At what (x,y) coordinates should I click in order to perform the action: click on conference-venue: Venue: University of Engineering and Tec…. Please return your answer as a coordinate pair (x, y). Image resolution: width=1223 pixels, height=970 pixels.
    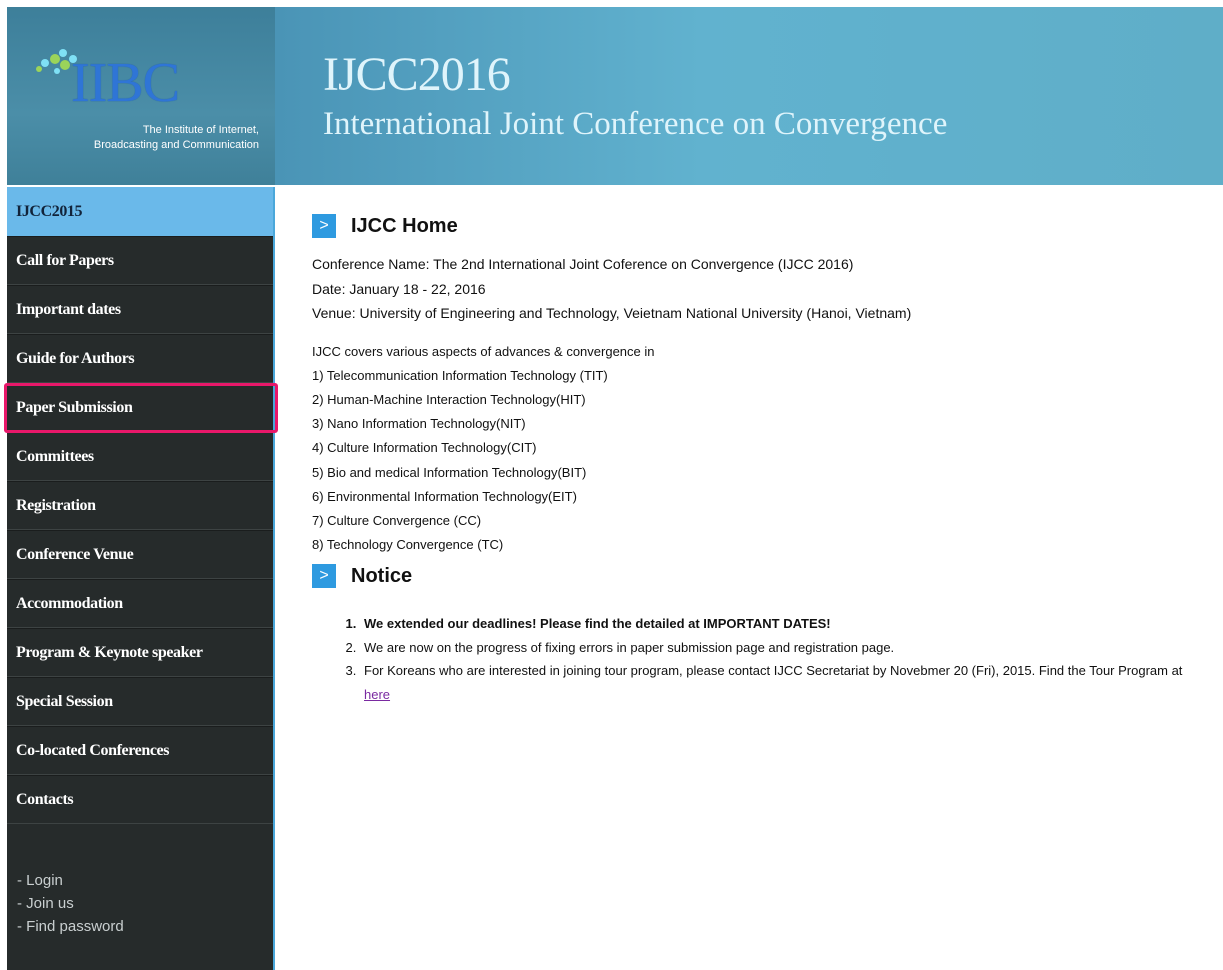
    Looking at the image, I should click on (612, 313).